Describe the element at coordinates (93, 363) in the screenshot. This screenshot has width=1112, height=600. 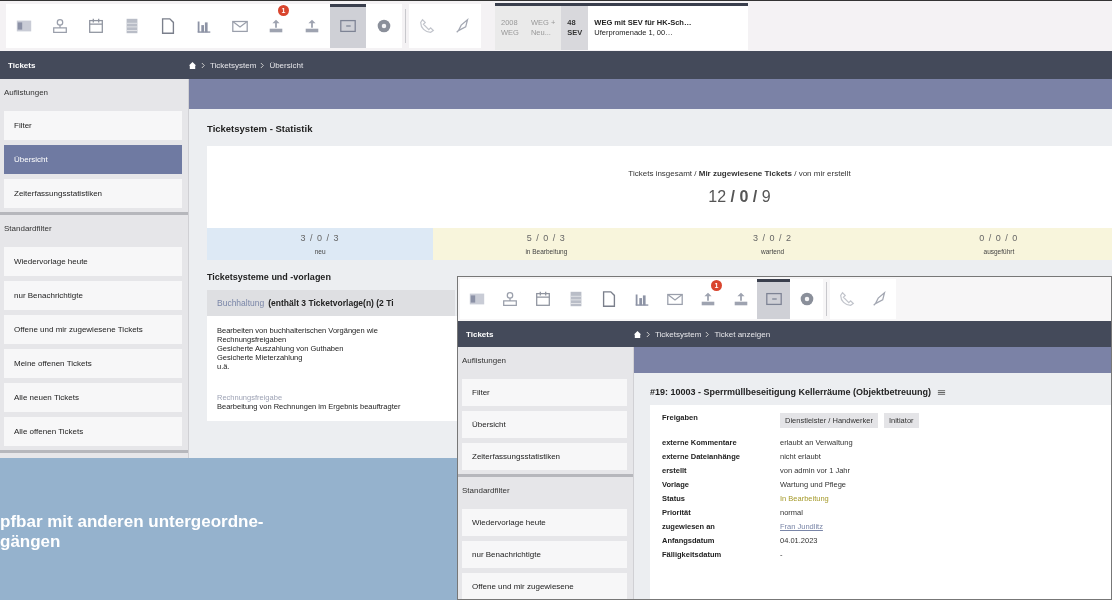
I see `sidebar-item: Meine offenen Tickets` at that location.